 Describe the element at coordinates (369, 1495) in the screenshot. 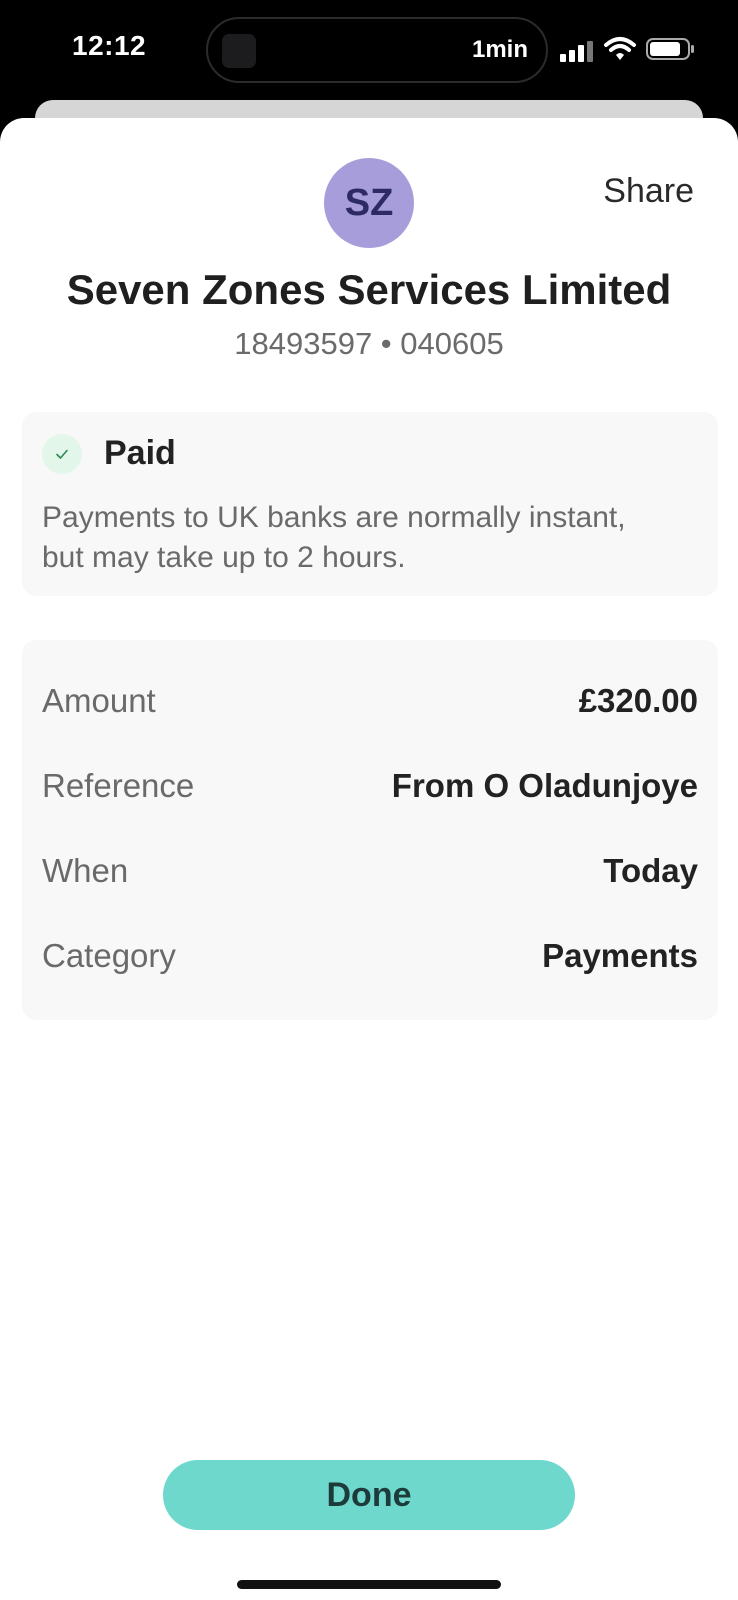

I see `done-button: Done` at that location.